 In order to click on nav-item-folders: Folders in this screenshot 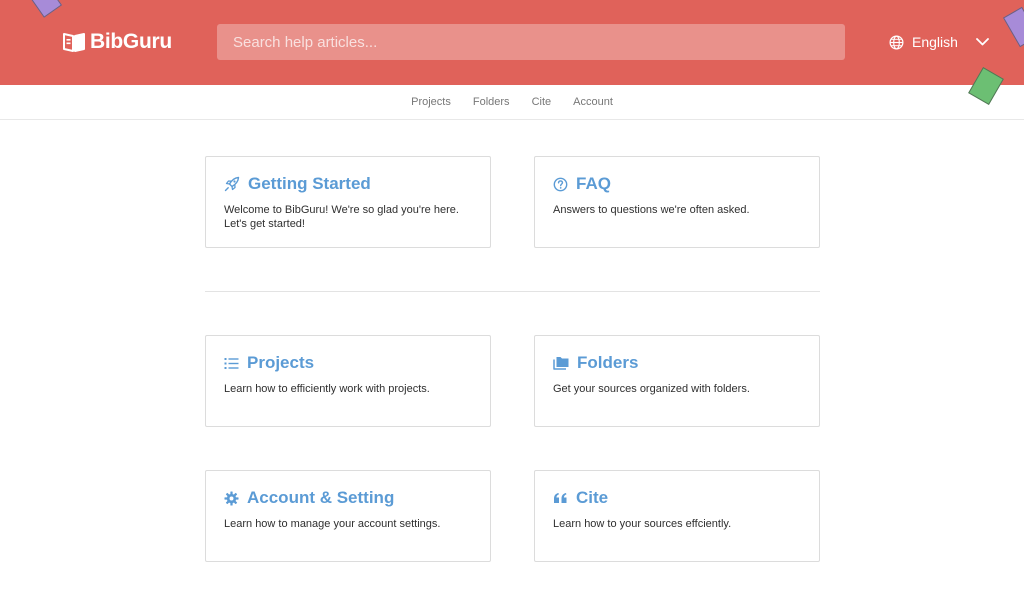, I will do `click(491, 102)`.